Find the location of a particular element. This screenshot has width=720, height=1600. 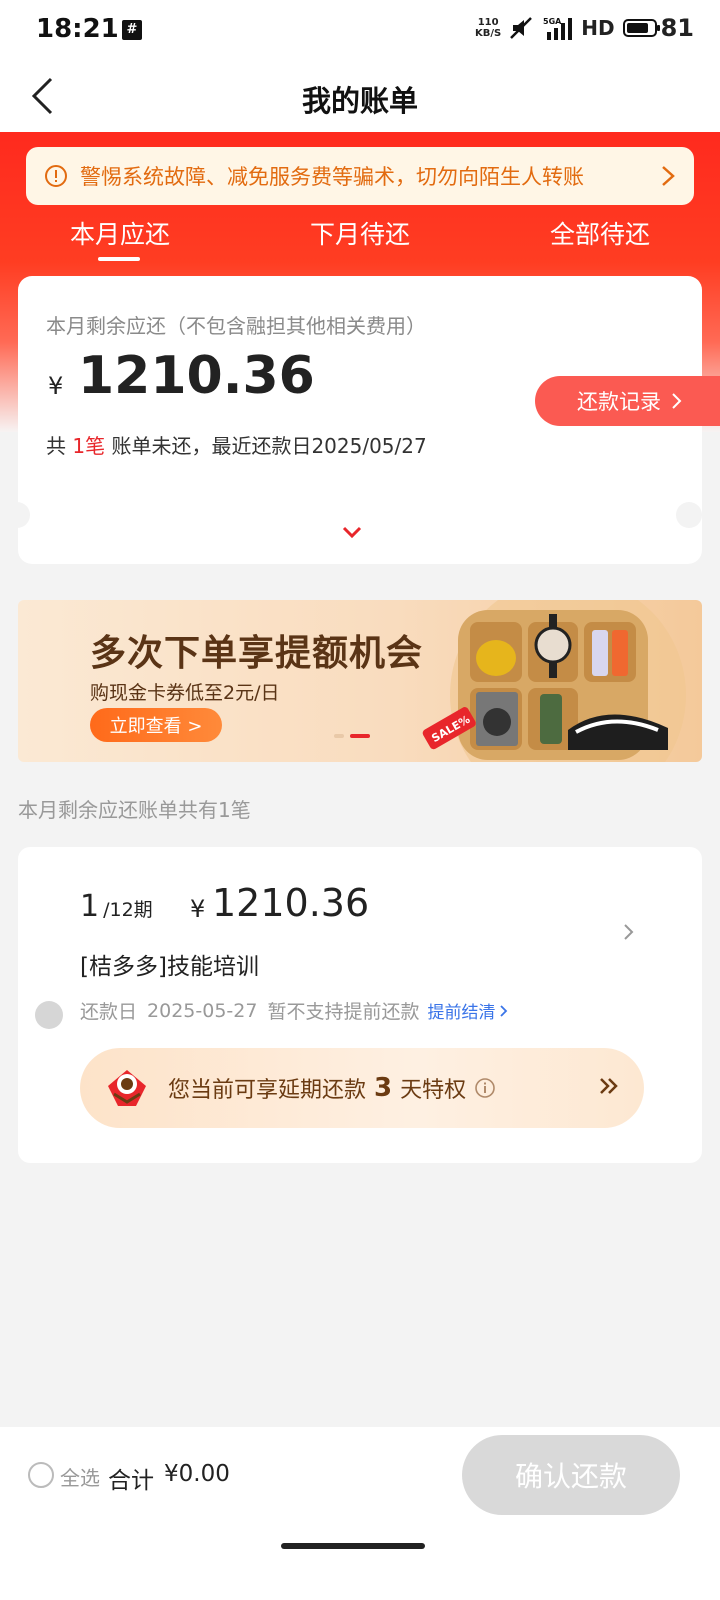

carousel-dot-active is located at coordinates (360, 736).